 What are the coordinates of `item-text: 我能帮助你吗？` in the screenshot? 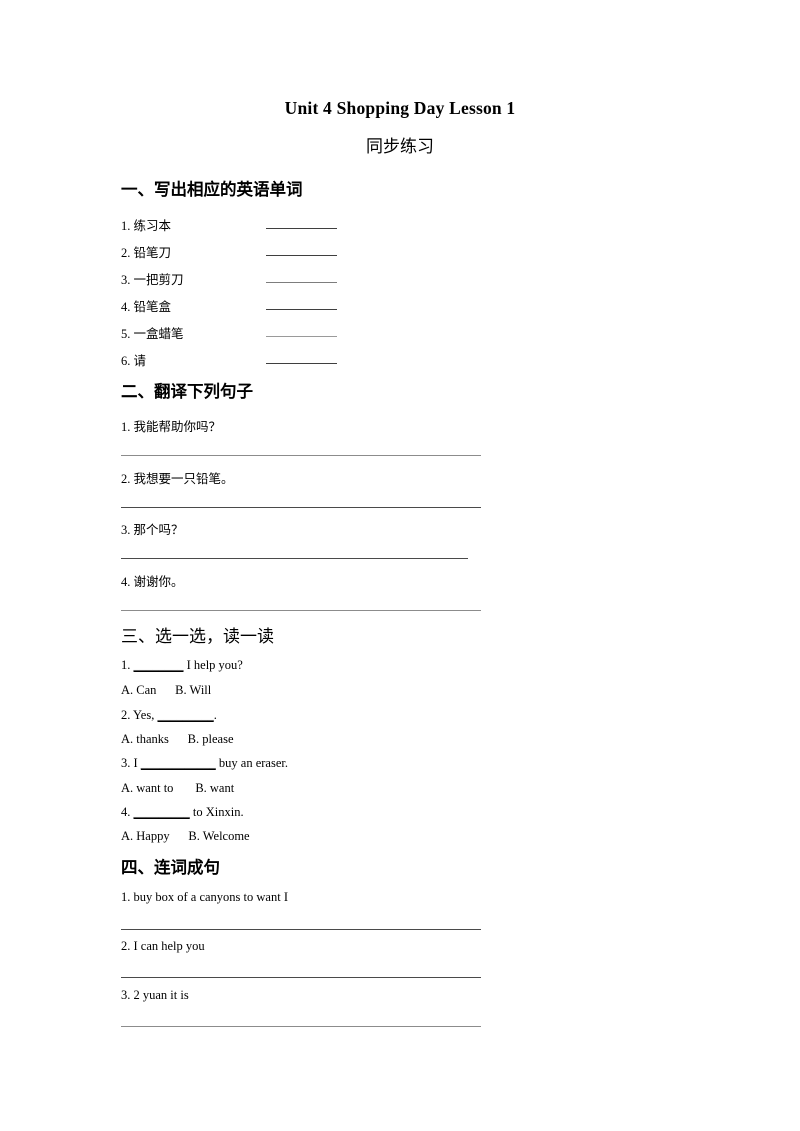 It's located at (177, 427).